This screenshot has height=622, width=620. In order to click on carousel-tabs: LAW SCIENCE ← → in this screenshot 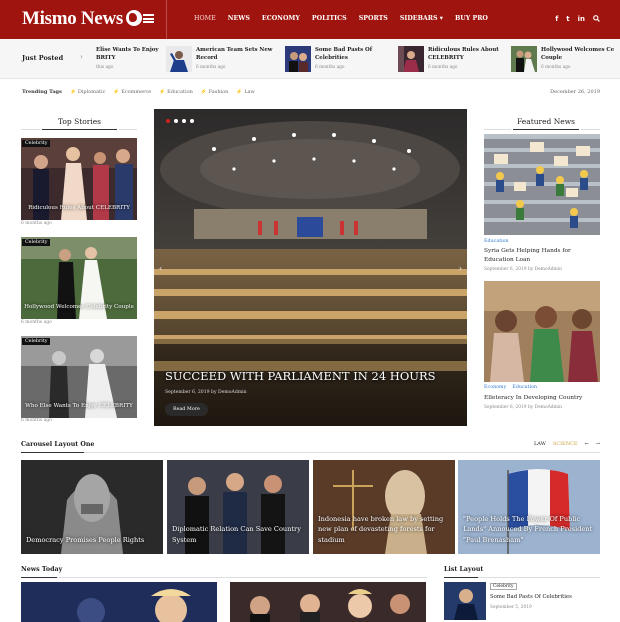, I will do `click(567, 444)`.